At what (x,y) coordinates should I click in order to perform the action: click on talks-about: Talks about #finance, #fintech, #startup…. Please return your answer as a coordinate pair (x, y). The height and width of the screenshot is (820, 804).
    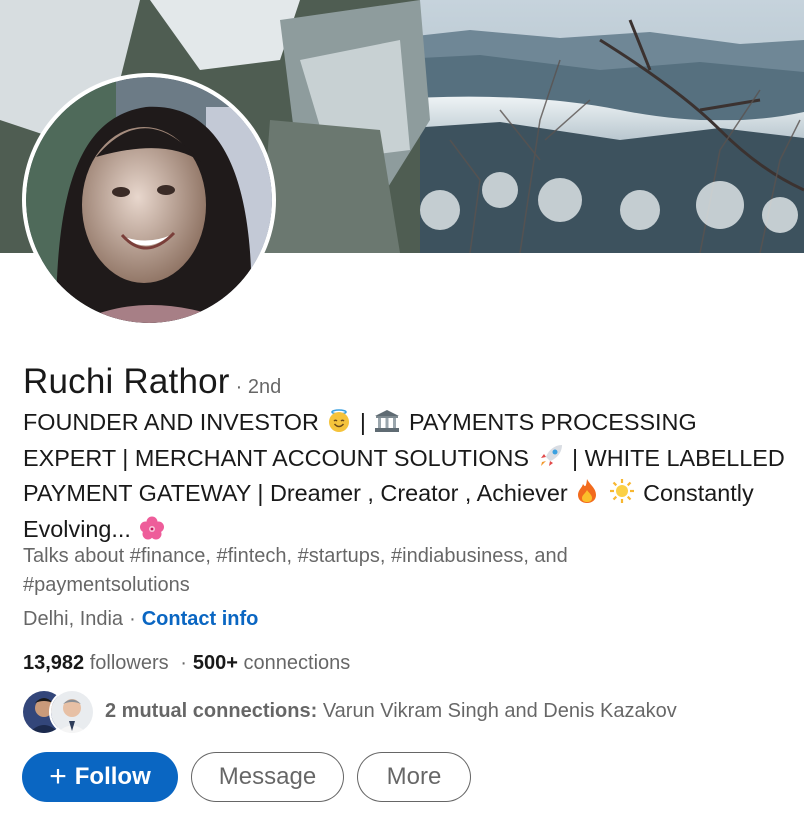
    Looking at the image, I should click on (295, 570).